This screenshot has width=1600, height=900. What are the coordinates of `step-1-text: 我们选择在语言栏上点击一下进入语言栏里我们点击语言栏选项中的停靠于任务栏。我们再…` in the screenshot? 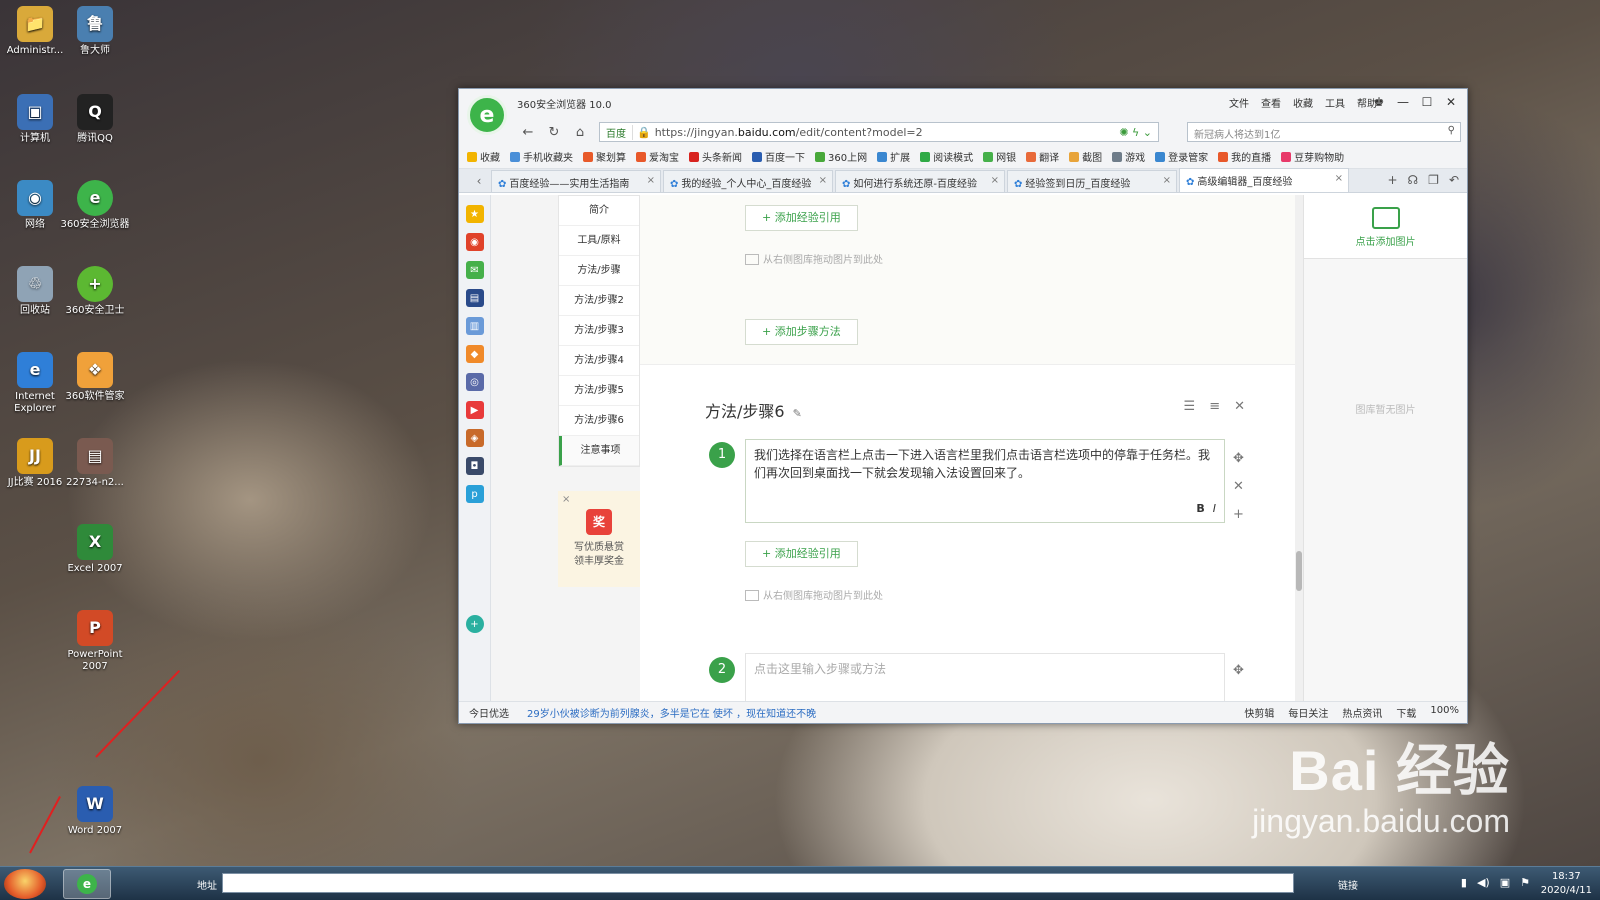 It's located at (985, 481).